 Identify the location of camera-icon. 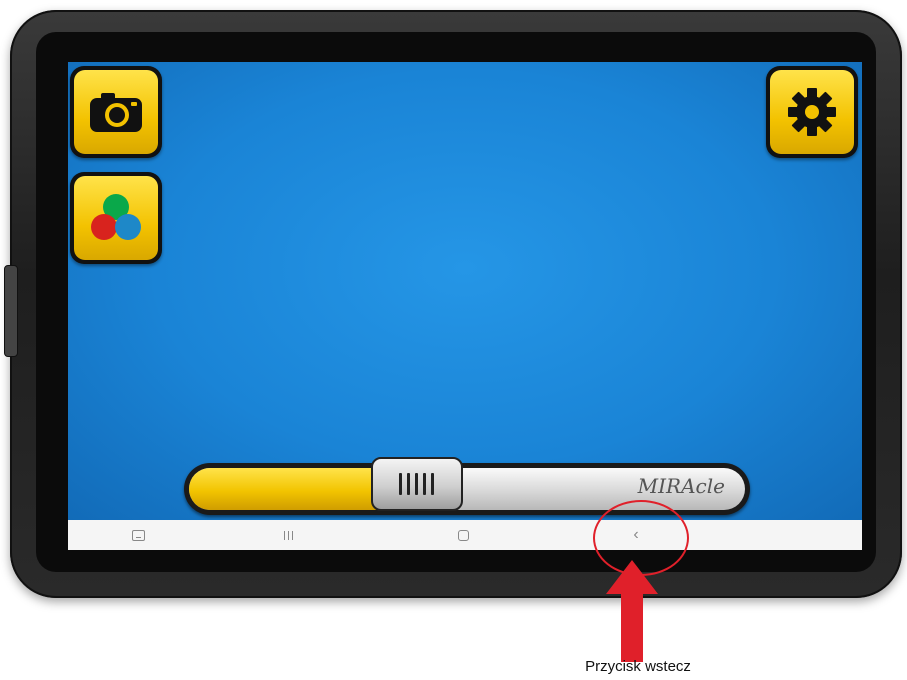
(116, 112).